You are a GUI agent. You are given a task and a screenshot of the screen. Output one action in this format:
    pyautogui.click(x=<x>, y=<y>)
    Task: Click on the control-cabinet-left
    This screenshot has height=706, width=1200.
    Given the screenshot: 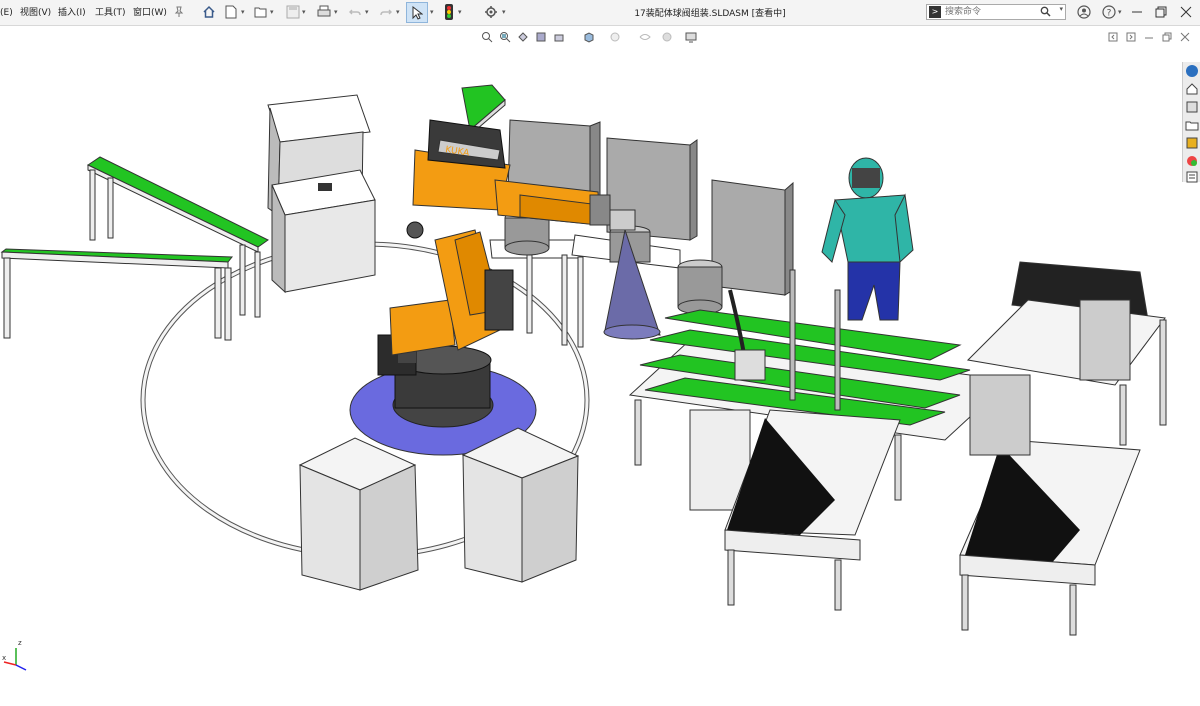 What is the action you would take?
    pyautogui.click(x=321, y=194)
    